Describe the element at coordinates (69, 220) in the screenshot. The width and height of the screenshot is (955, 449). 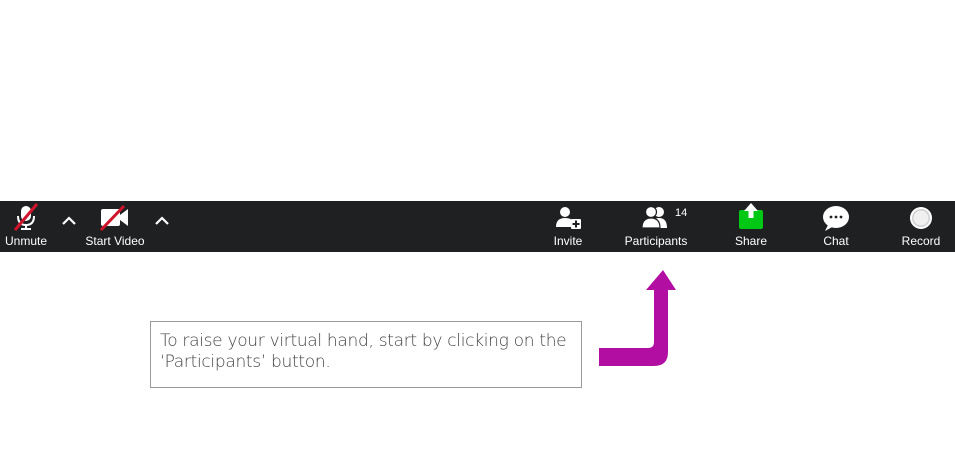
I see `audio-options-caret-icon` at that location.